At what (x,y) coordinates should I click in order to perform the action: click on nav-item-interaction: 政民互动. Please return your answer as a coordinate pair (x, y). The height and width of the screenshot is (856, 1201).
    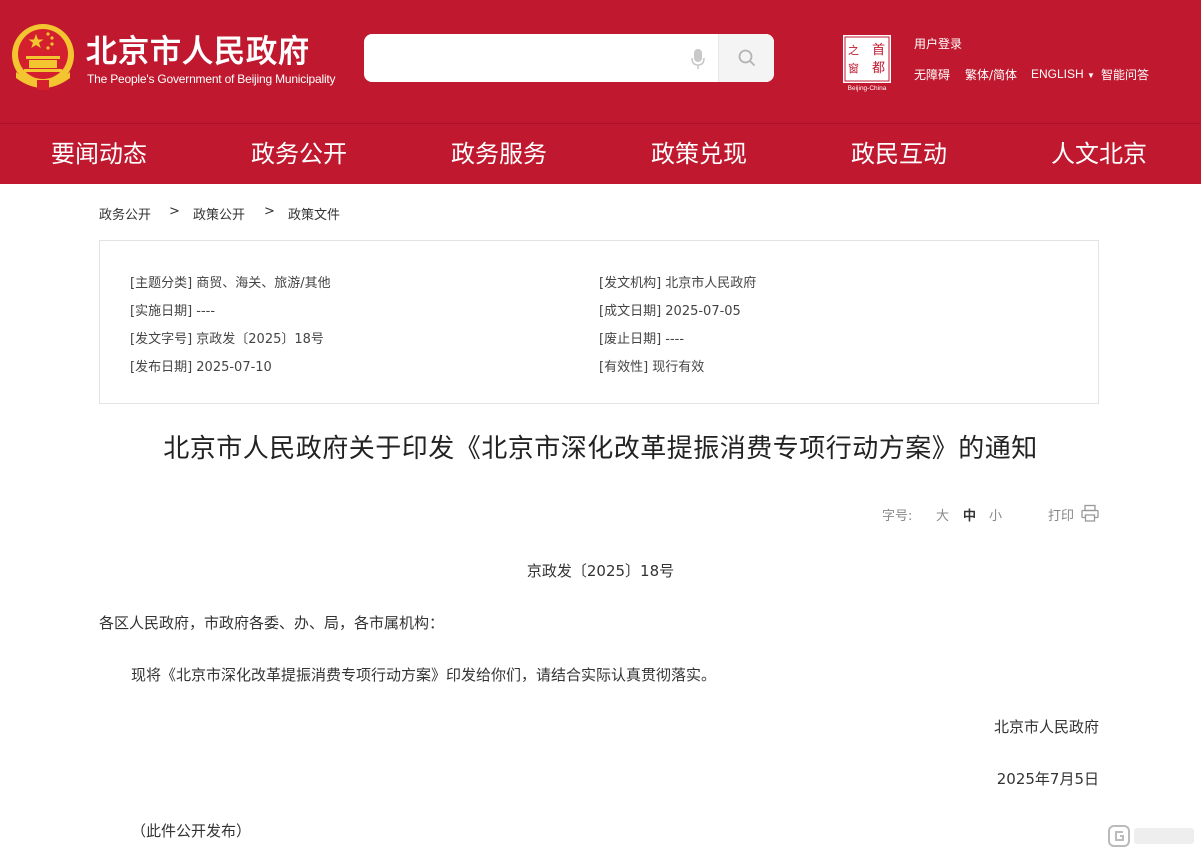
    Looking at the image, I should click on (899, 154).